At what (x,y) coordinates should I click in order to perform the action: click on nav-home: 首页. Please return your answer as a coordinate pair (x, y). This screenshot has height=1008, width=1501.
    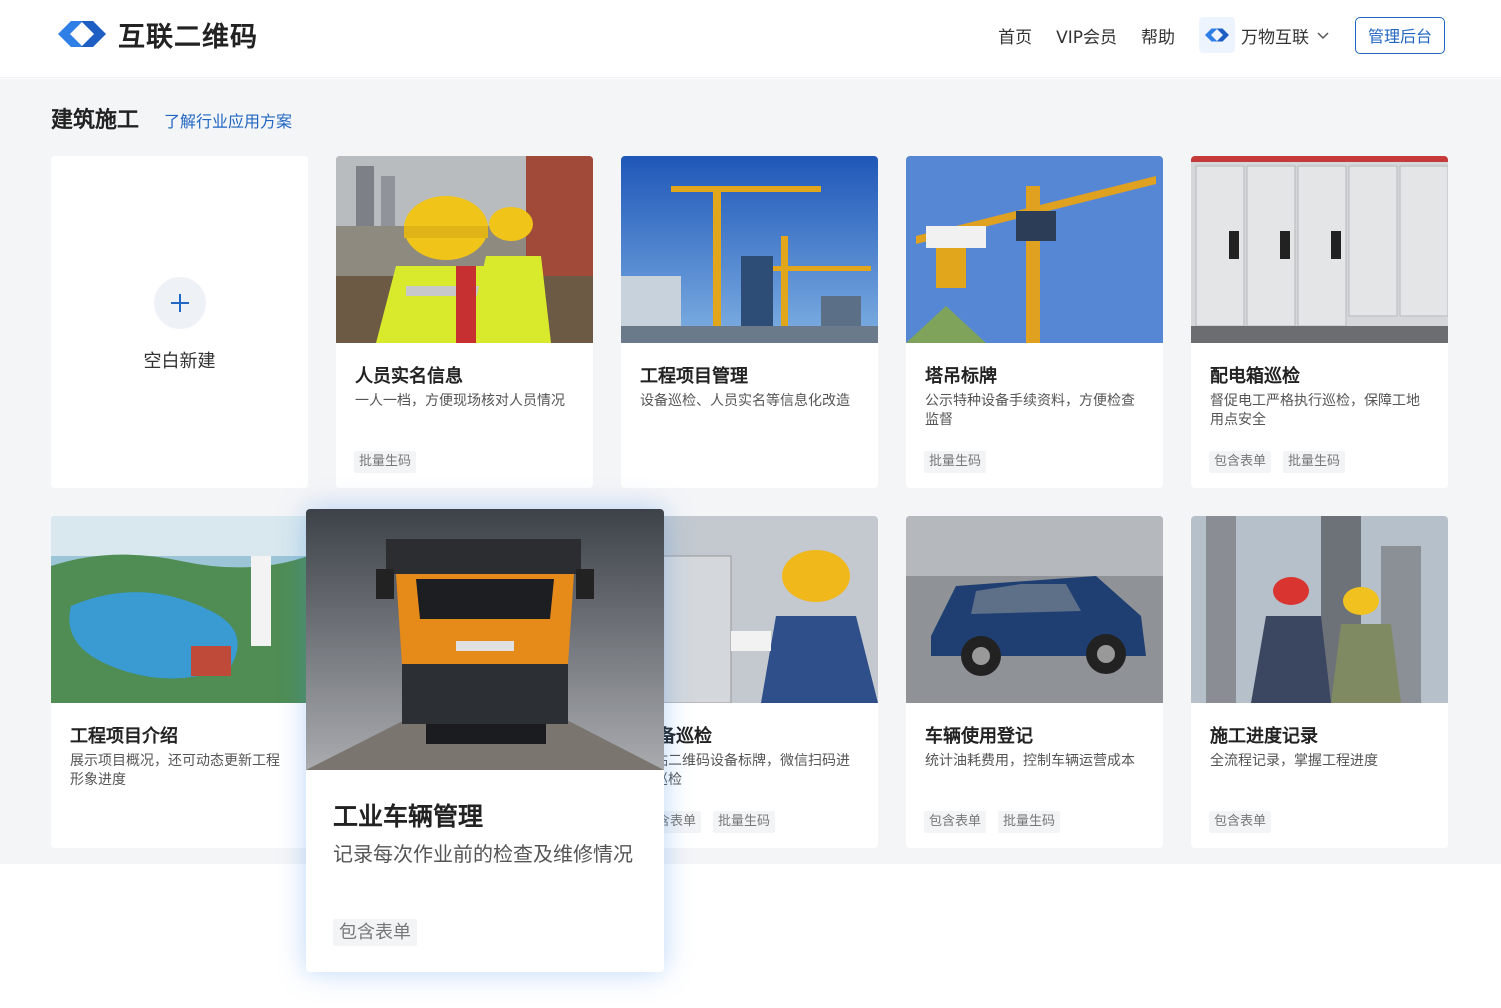
    Looking at the image, I should click on (1015, 35).